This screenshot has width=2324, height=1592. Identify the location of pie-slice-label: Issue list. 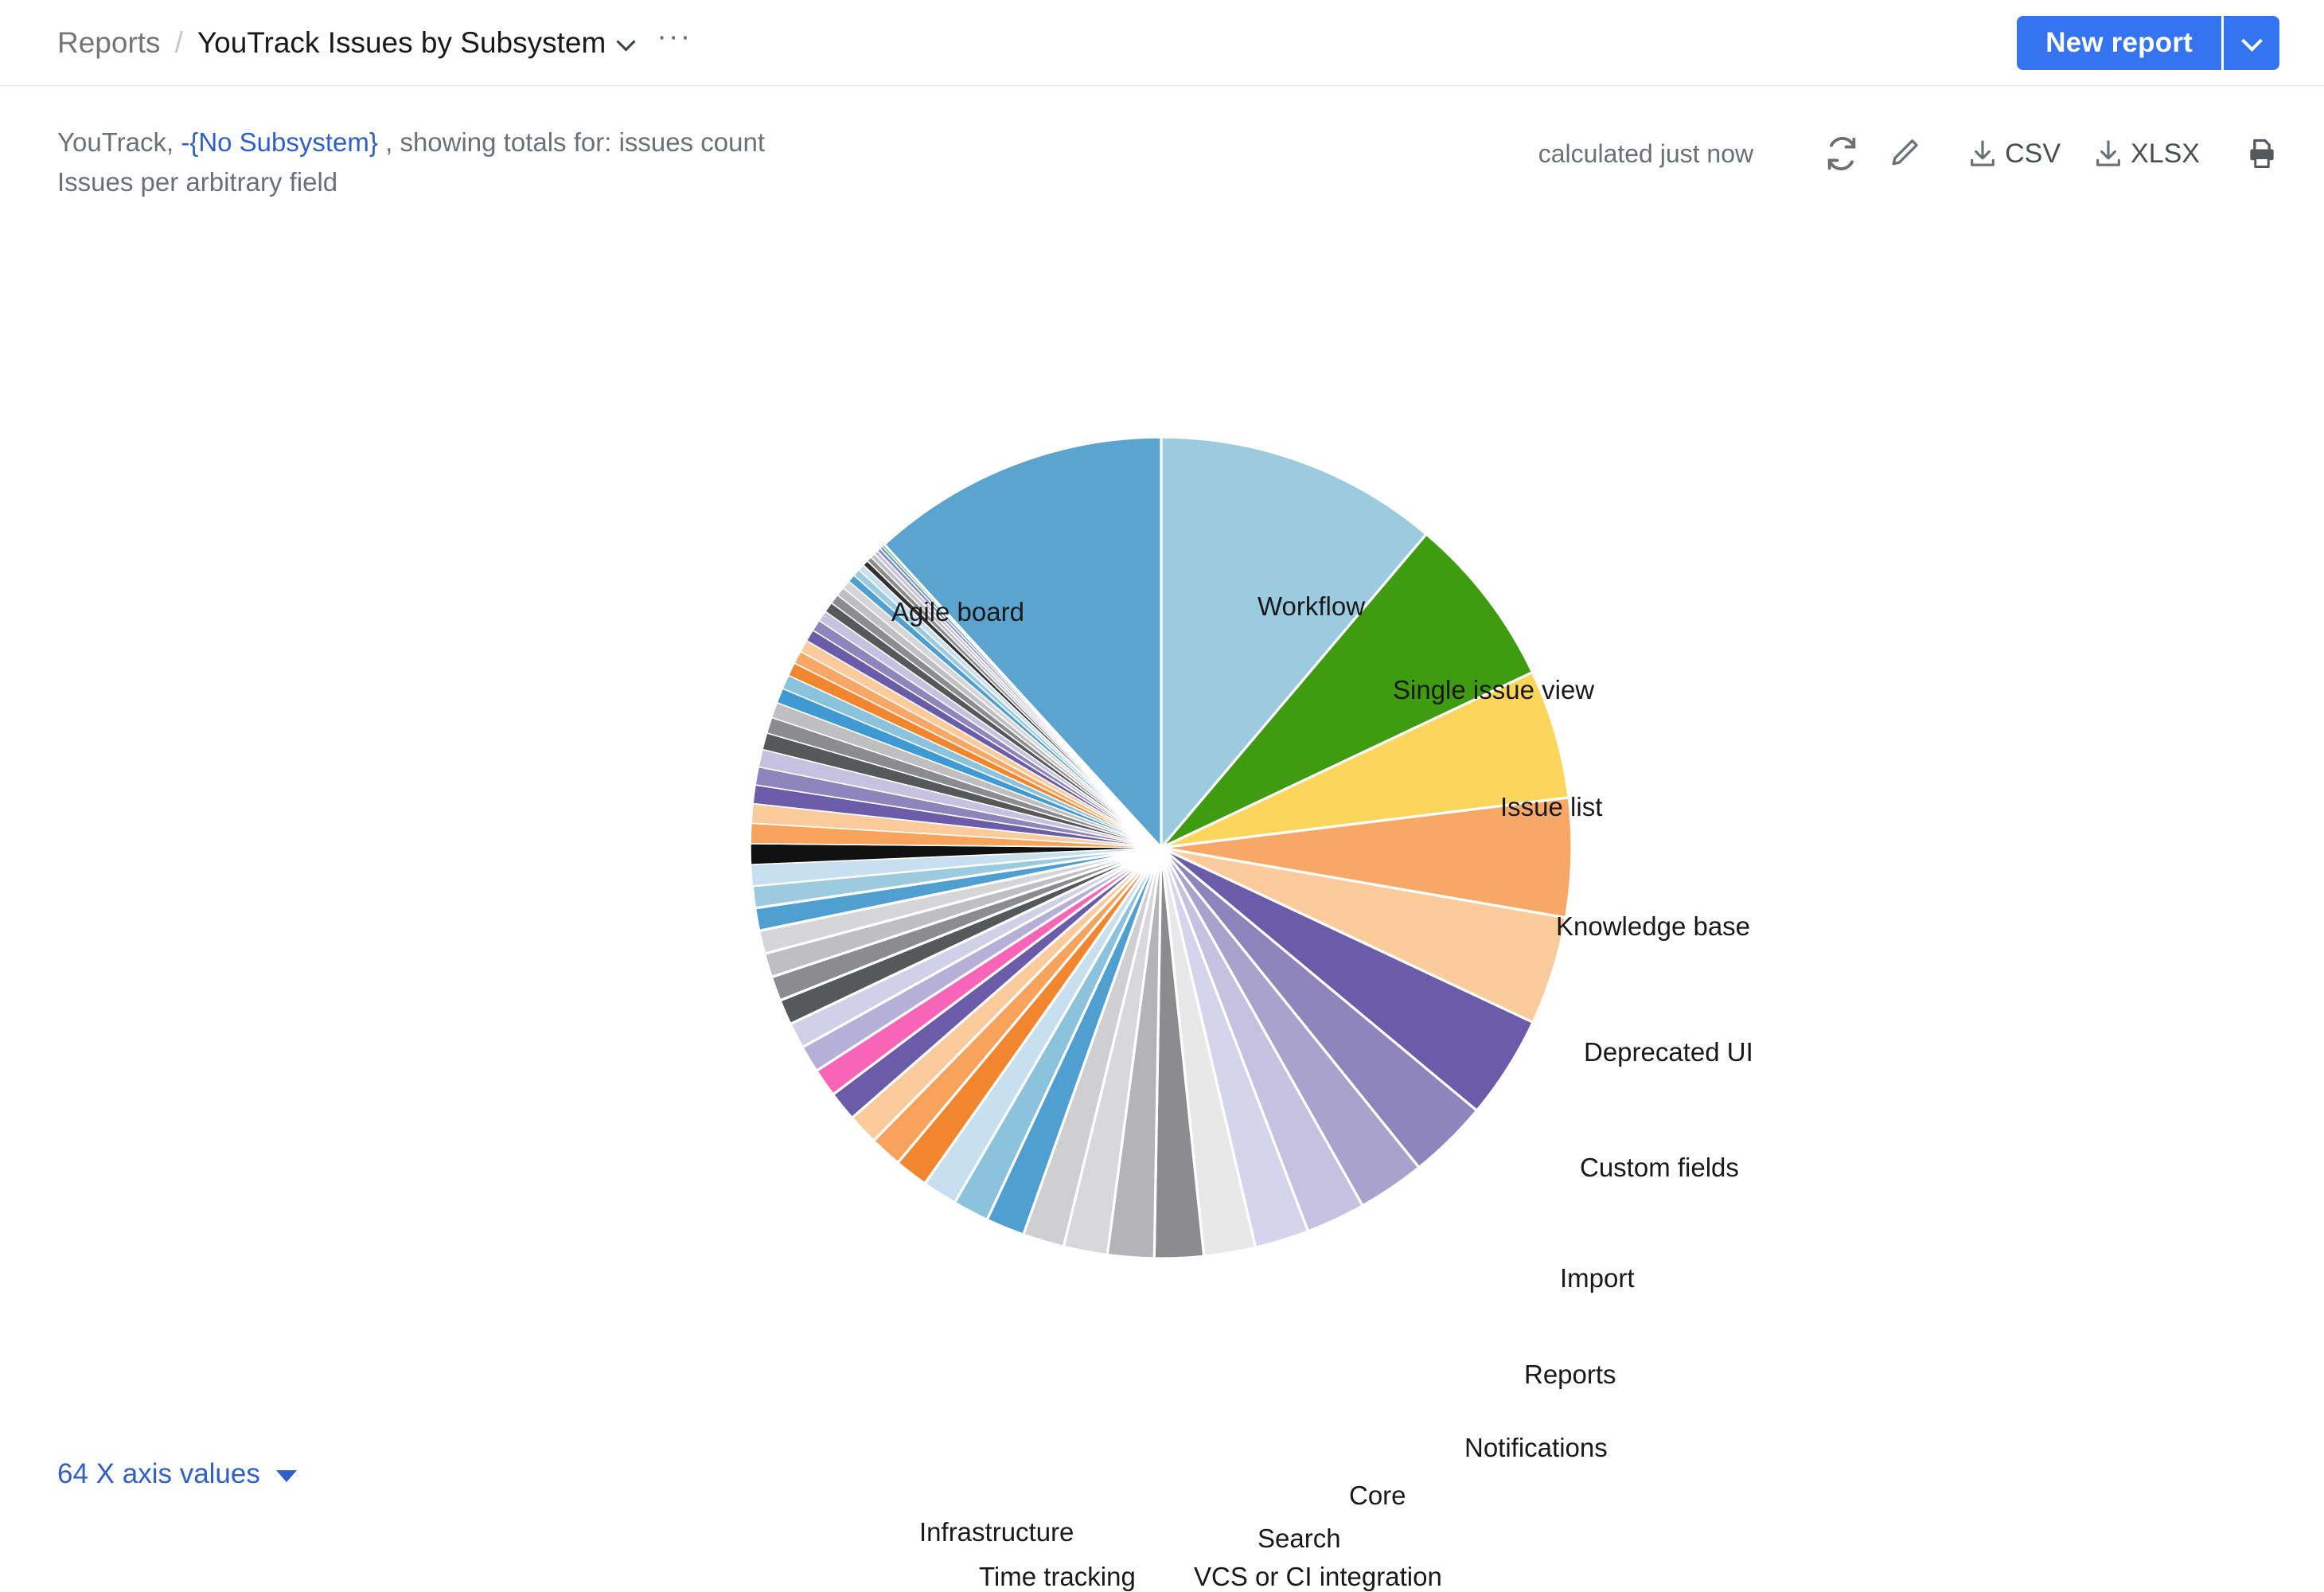
(1551, 807).